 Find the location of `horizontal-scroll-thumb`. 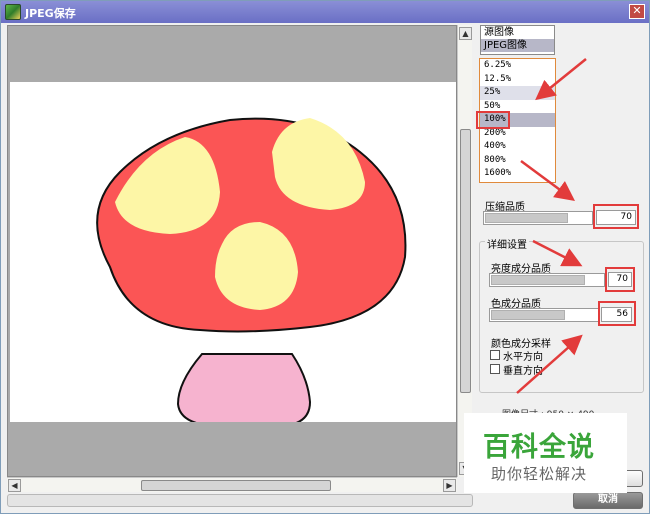

horizontal-scroll-thumb is located at coordinates (236, 485).